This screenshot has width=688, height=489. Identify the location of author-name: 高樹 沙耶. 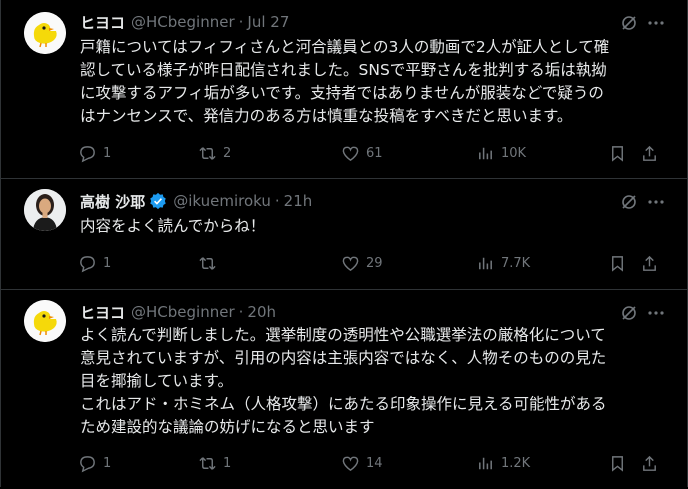
(112, 201).